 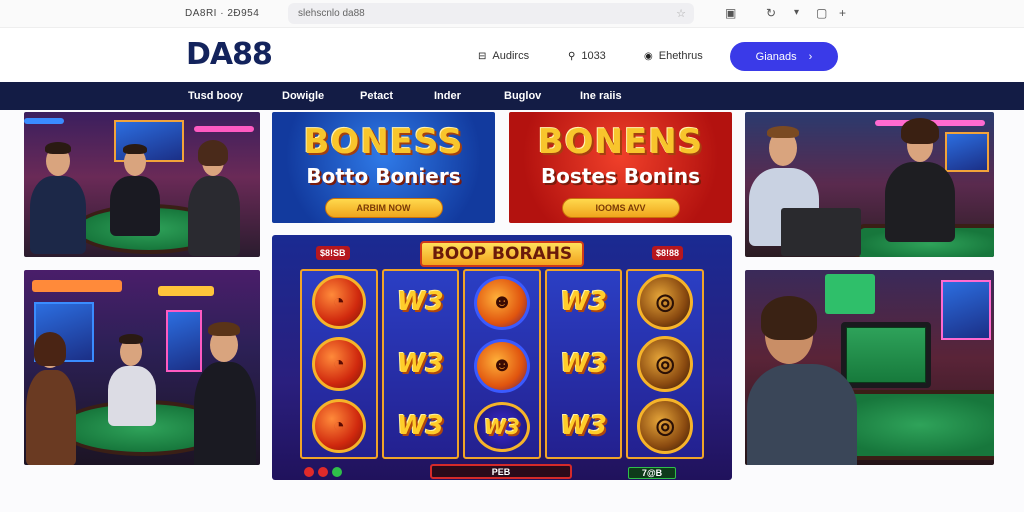 I want to click on extensions-icon: ▢, so click(x=821, y=13).